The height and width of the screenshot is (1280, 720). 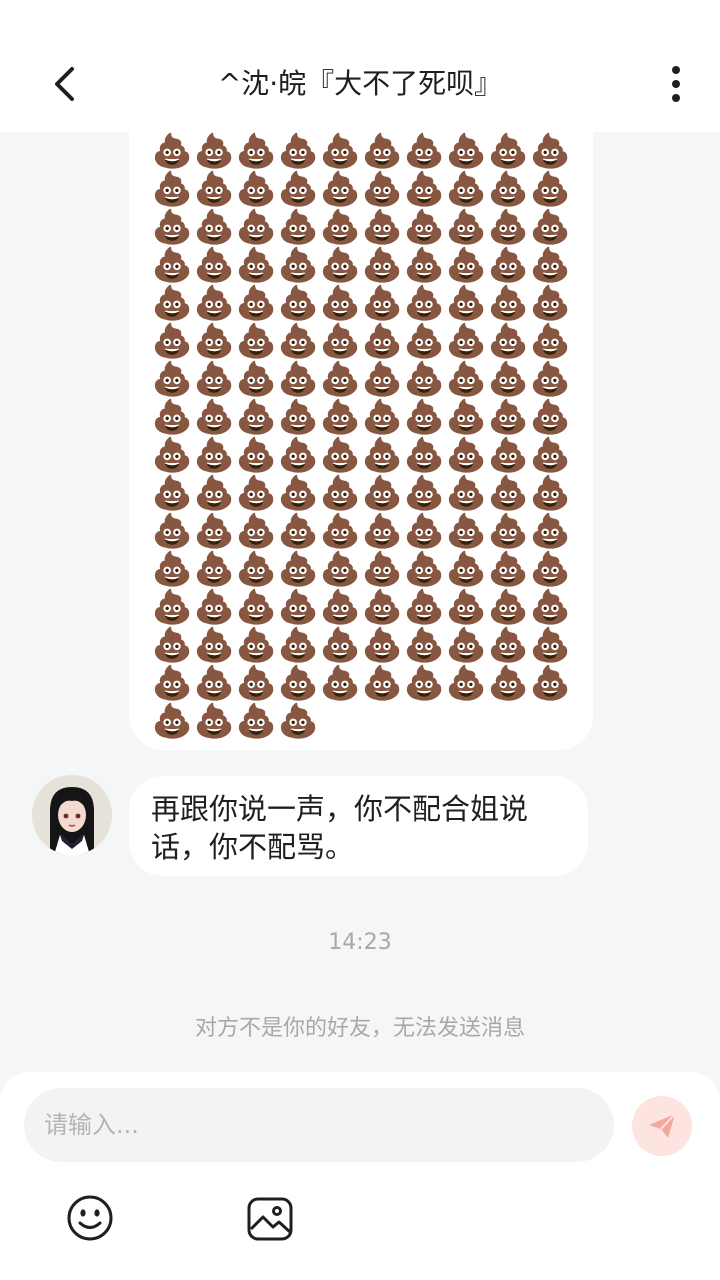 I want to click on system-notice: 对方不是你的好友，无法发送消息, so click(x=359, y=1028).